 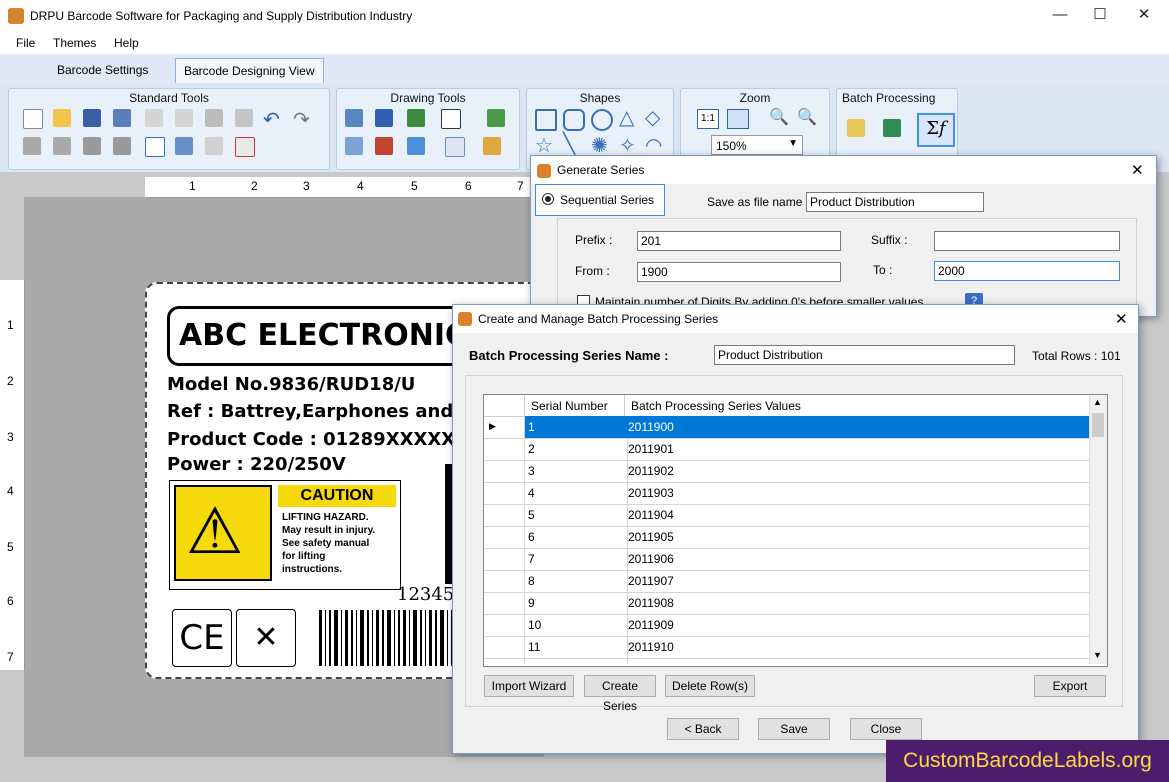 What do you see at coordinates (779, 117) in the screenshot?
I see `zoom-in-icon: 🔍` at bounding box center [779, 117].